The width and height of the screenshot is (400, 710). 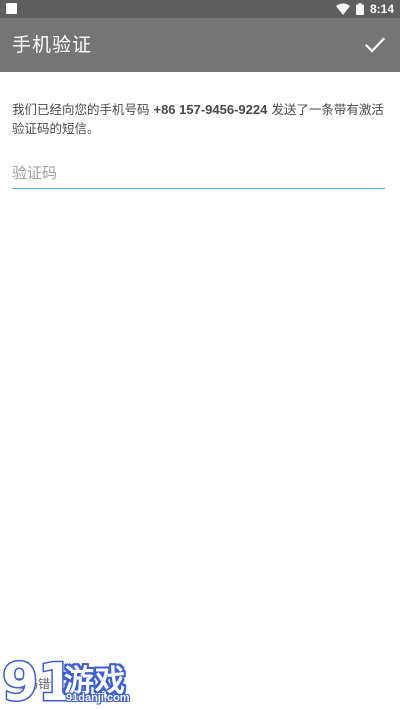 What do you see at coordinates (98, 698) in the screenshot?
I see `watermark-site: 91danji.com` at bounding box center [98, 698].